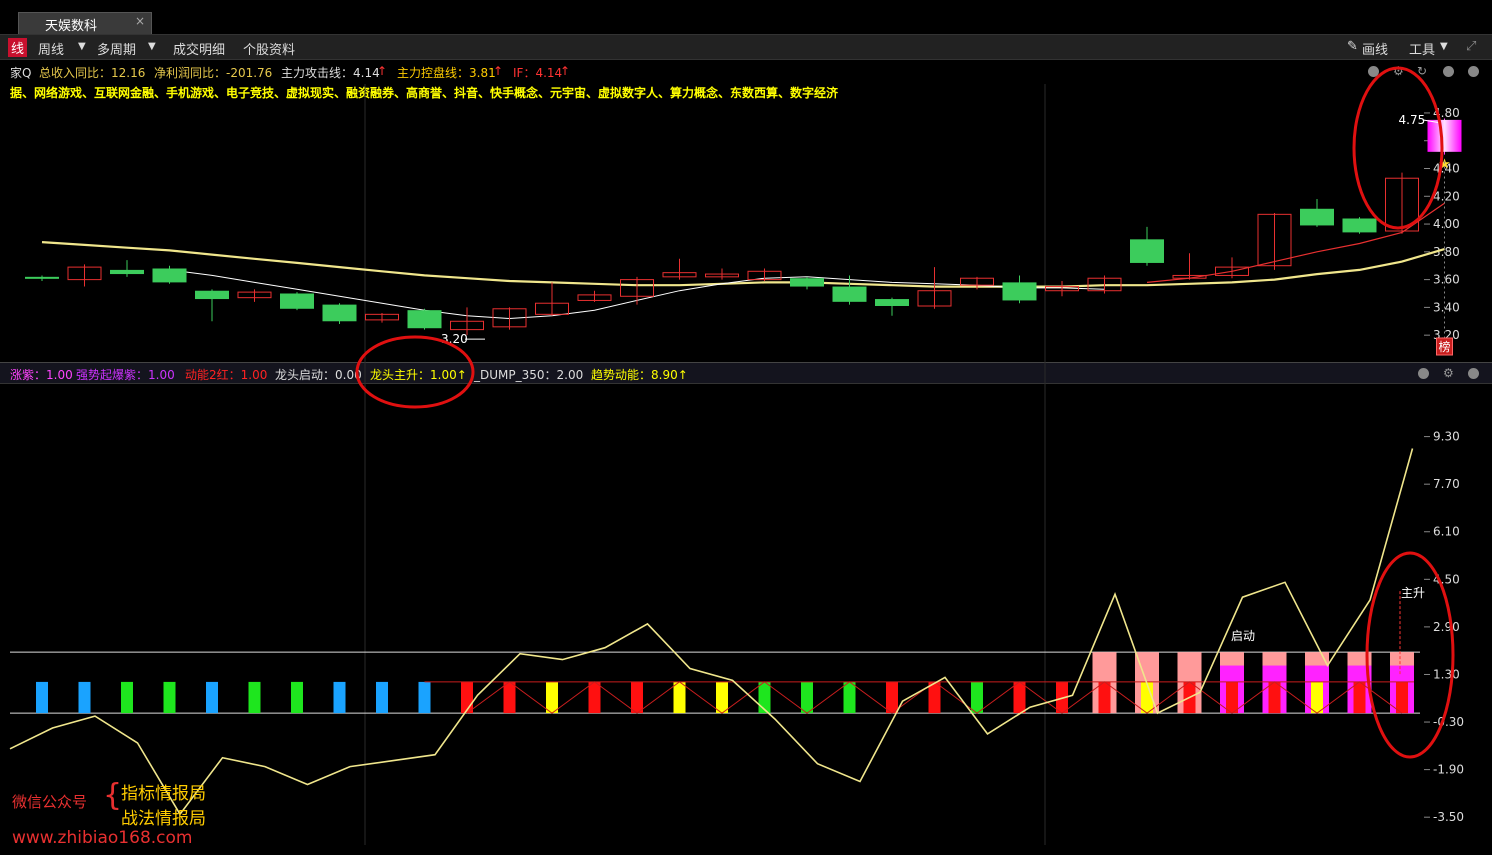 The height and width of the screenshot is (855, 1492). I want to click on brace-icon: {, so click(113, 795).